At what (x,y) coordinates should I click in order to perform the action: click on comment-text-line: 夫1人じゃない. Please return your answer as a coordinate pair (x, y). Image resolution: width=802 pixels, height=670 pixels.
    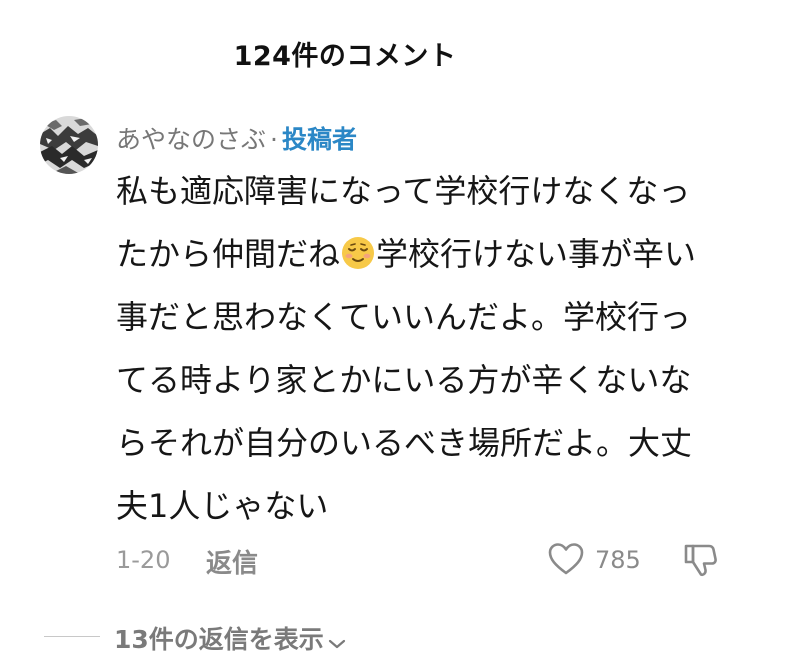
    Looking at the image, I should click on (222, 506).